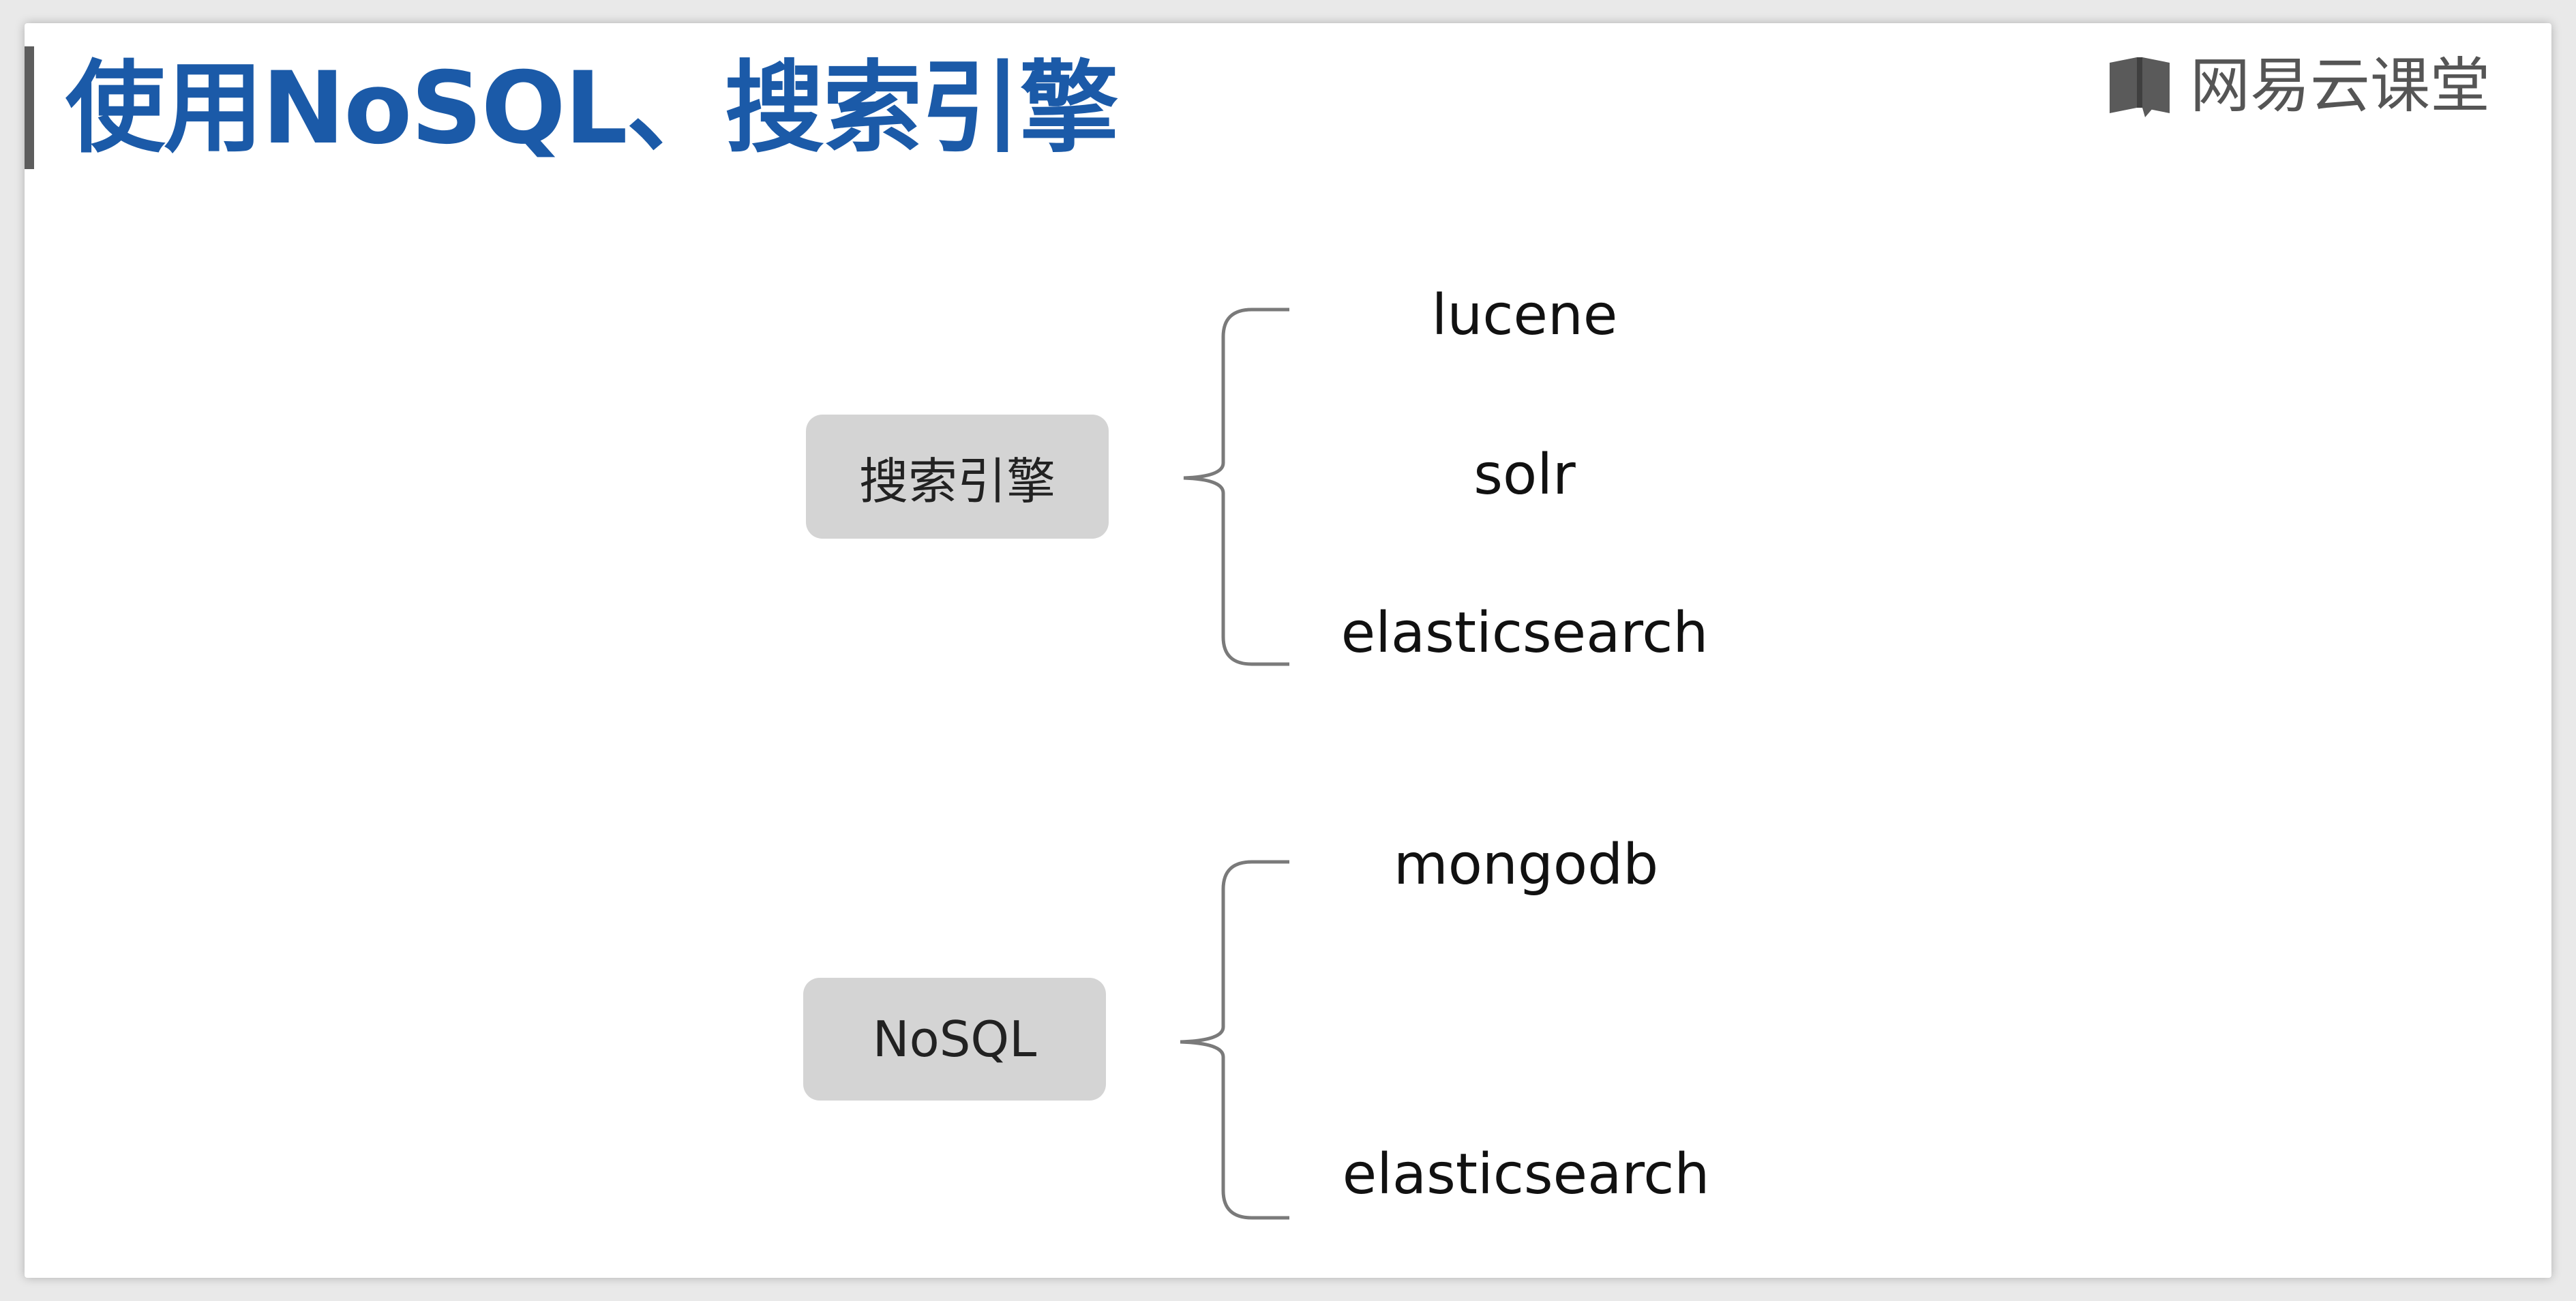 This screenshot has width=2576, height=1301. Describe the element at coordinates (954, 1039) in the screenshot. I see `node-nosql: NoSQL` at that location.